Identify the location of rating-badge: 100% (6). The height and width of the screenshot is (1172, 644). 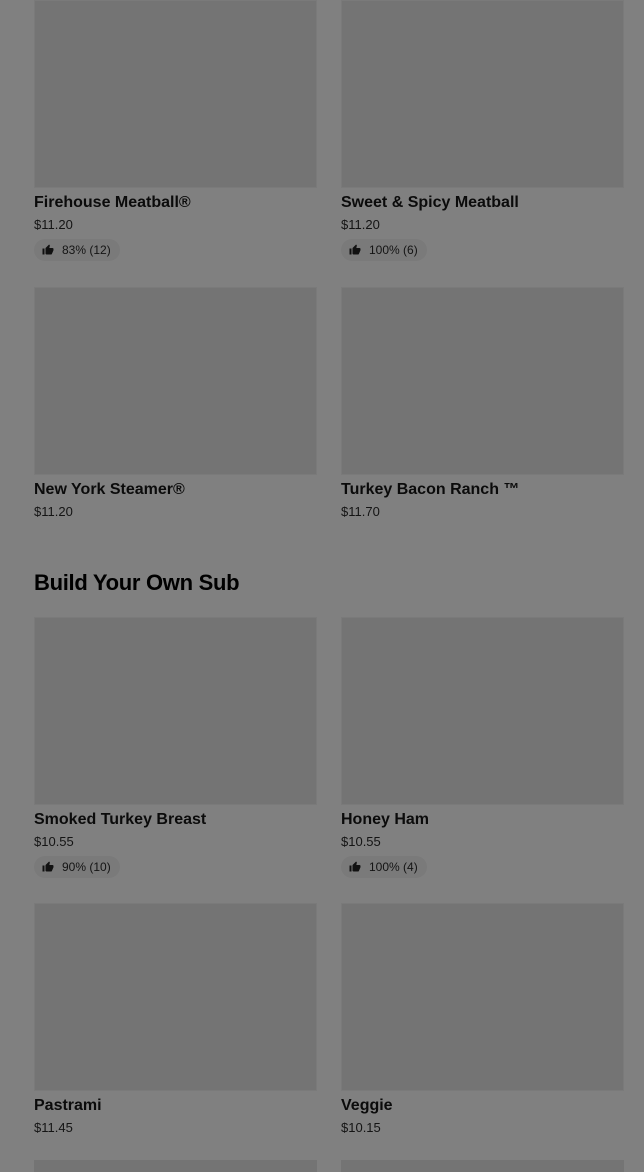
(384, 250).